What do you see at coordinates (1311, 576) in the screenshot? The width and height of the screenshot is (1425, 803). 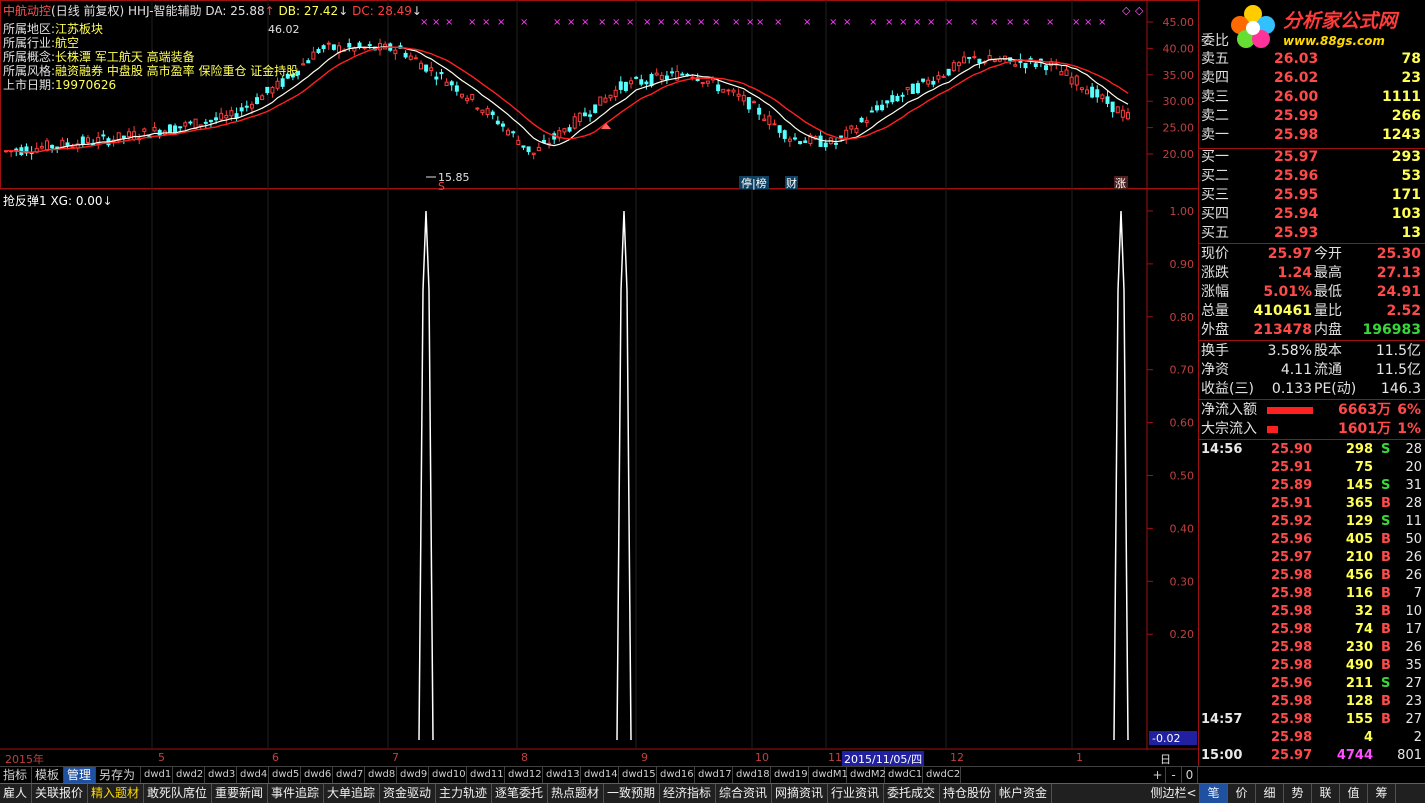 I see `tick-row: 25.98 456 B 26` at bounding box center [1311, 576].